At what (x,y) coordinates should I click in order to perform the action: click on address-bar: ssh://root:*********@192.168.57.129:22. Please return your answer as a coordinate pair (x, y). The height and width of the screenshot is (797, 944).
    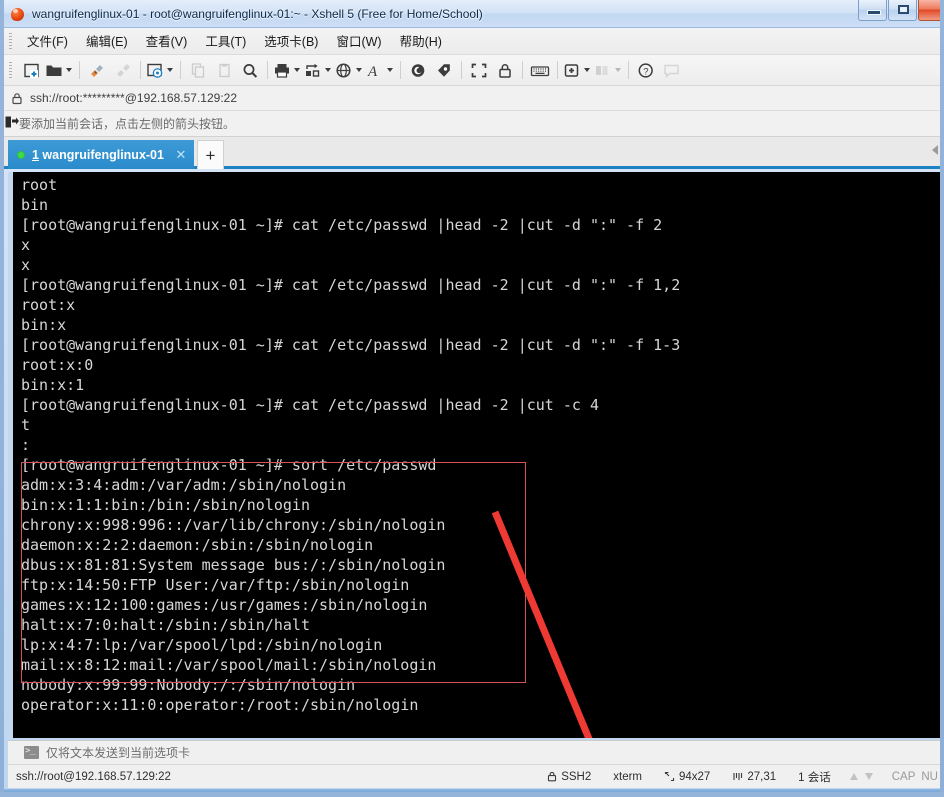
    Looking at the image, I should click on (472, 98).